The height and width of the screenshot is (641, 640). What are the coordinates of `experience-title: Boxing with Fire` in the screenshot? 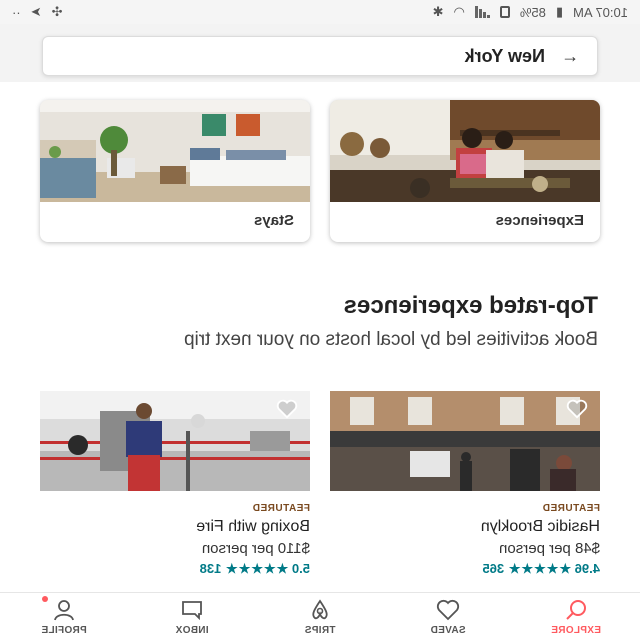 It's located at (253, 526).